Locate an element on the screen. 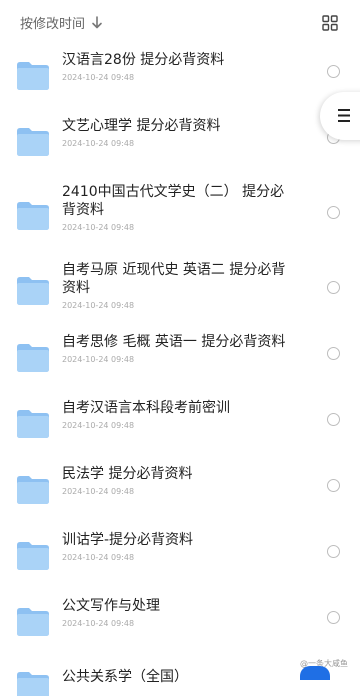 The height and width of the screenshot is (696, 360). file-name: 文艺心理学 提分必背资料 is located at coordinates (141, 126).